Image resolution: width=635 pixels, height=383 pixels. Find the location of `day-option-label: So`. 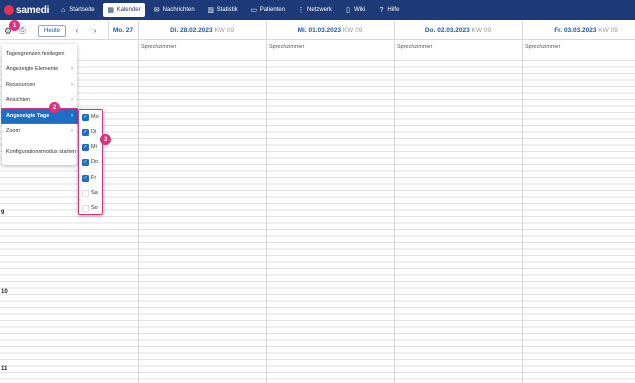

day-option-label: So is located at coordinates (94, 208).